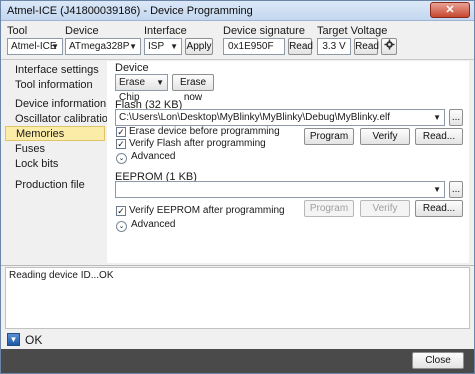 Image resolution: width=475 pixels, height=374 pixels. I want to click on flash-advanced-label: Advanced, so click(153, 156).